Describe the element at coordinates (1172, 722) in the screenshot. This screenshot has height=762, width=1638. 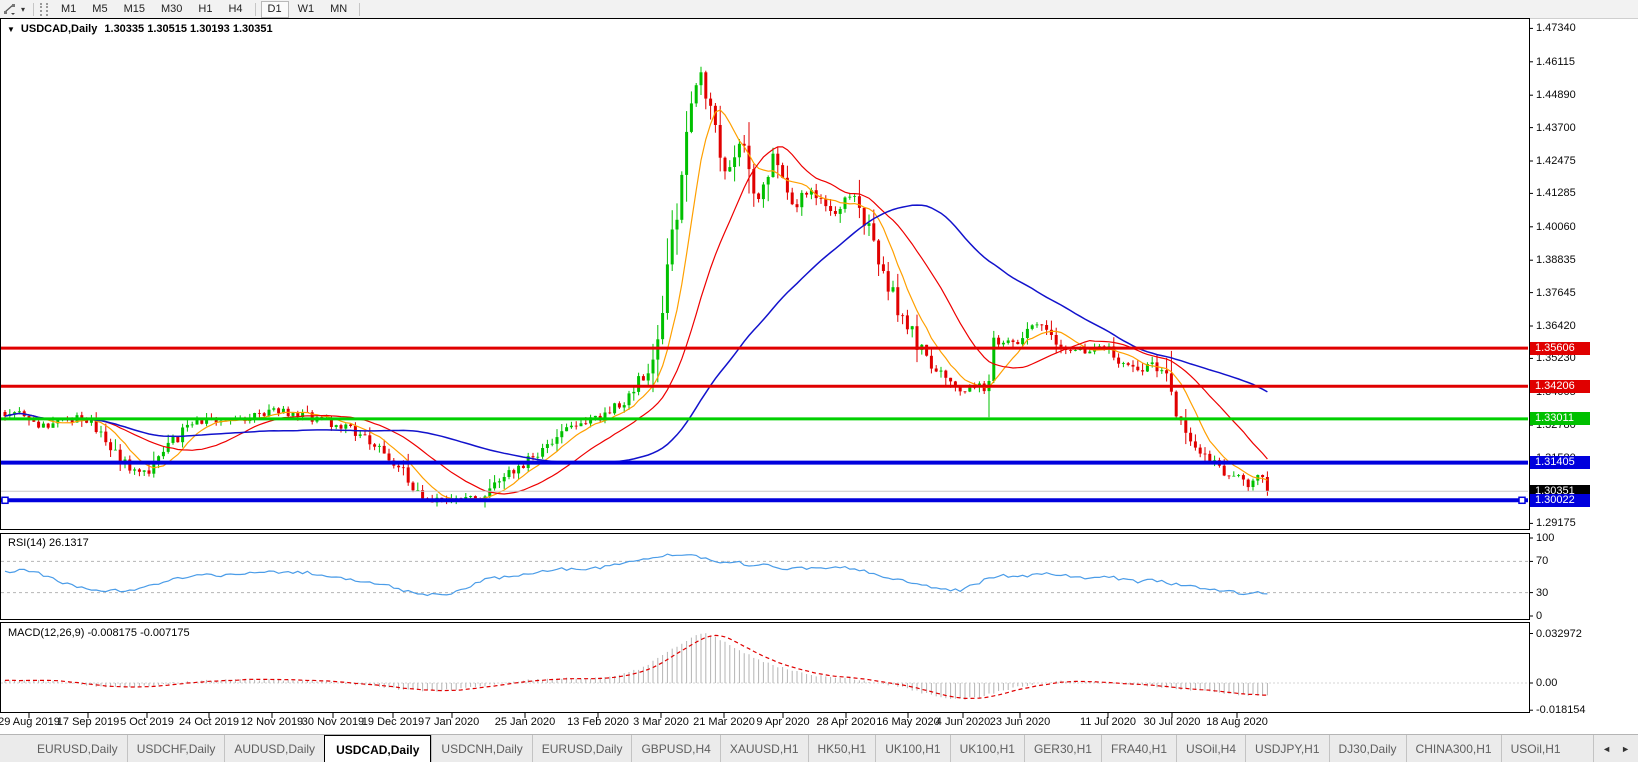
I see `date-axis-label: 30 Jul 2020` at that location.